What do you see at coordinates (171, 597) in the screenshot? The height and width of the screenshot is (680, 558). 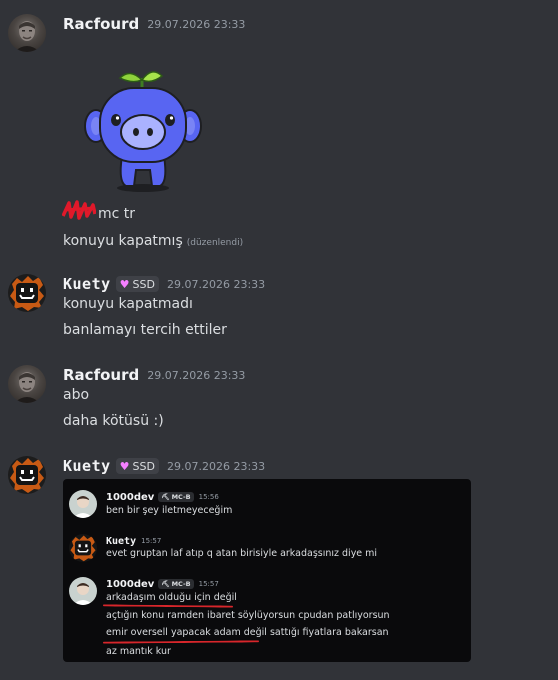 I see `embedded-text: arkadaşım olduğu için değil` at bounding box center [171, 597].